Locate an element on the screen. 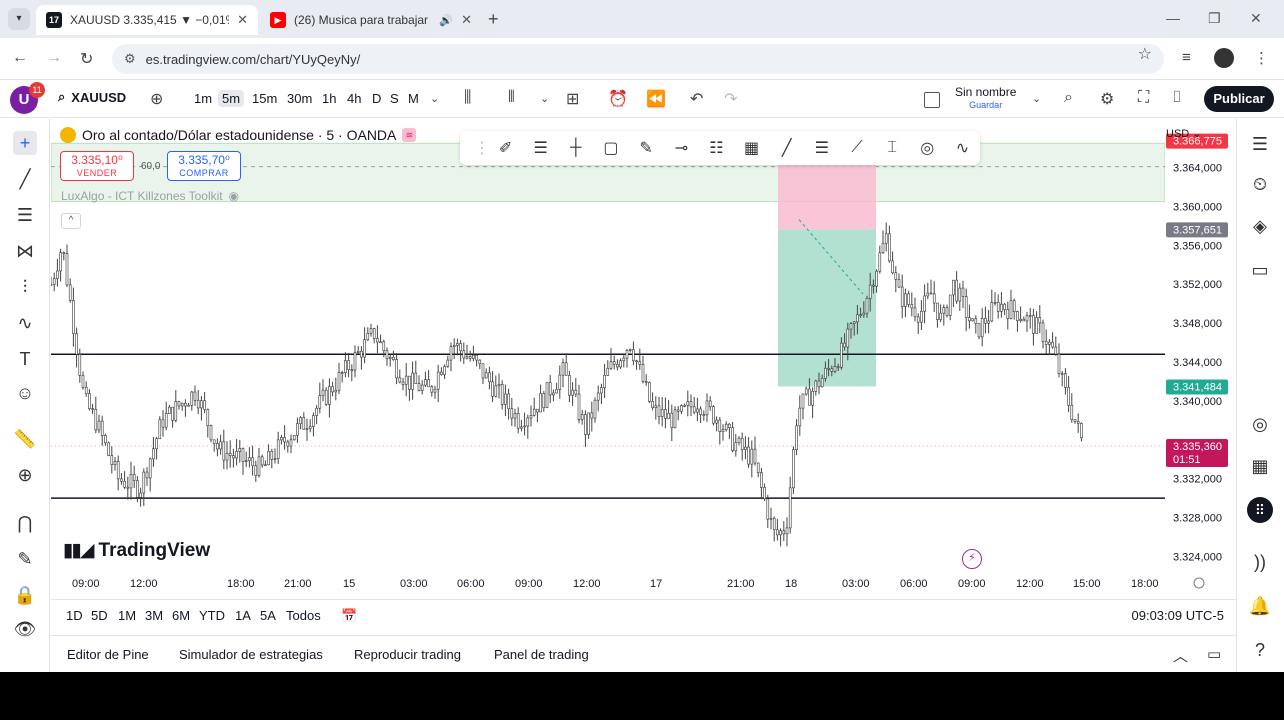 The height and width of the screenshot is (720, 1284). lock-icon: 🔒 is located at coordinates (25, 595).